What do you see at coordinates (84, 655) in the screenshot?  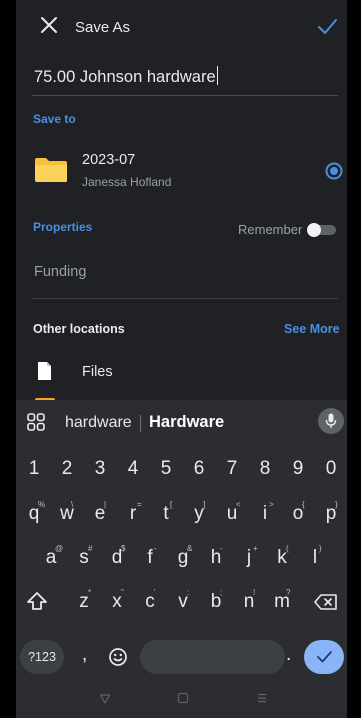 I see `comma-key: ,` at bounding box center [84, 655].